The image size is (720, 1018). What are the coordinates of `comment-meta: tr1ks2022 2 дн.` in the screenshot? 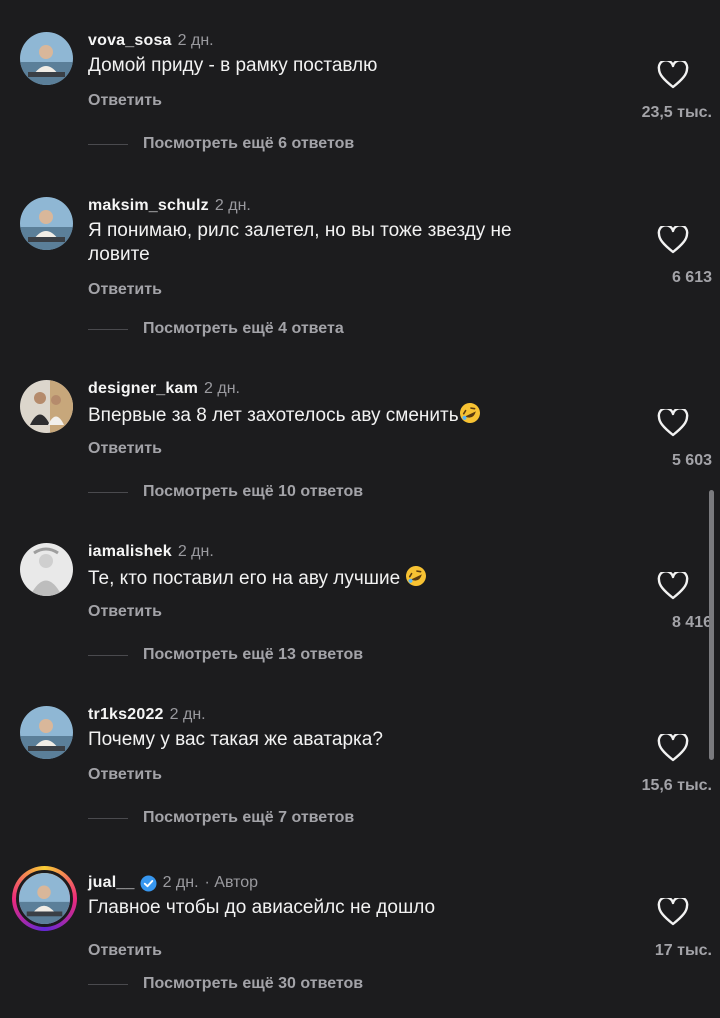 It's located at (147, 715).